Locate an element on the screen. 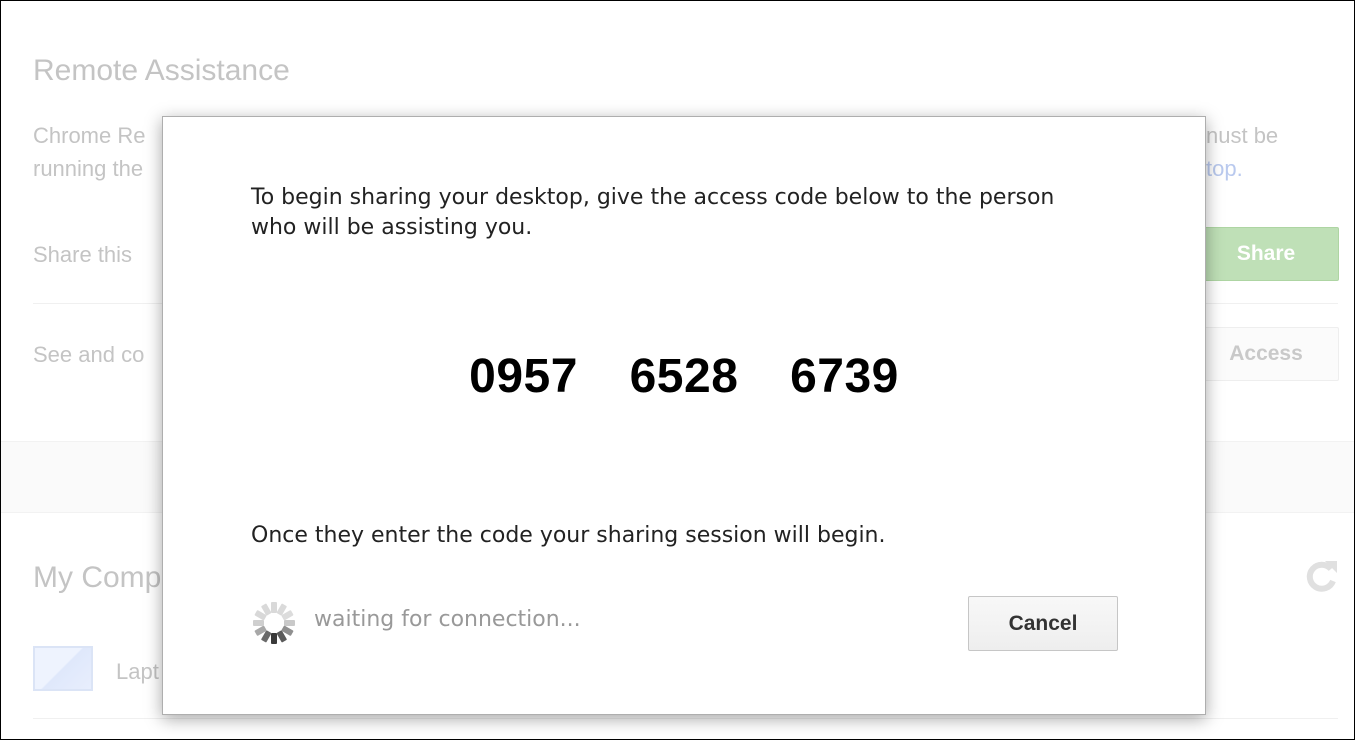 The height and width of the screenshot is (740, 1355). computer-icon is located at coordinates (63, 668).